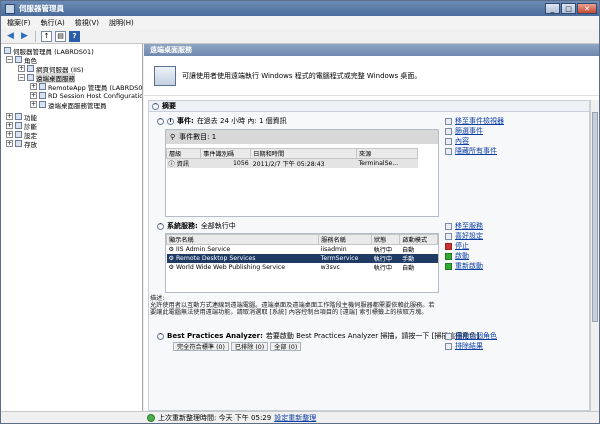  What do you see at coordinates (121, 23) in the screenshot?
I see `menu-help: 說明(H)` at bounding box center [121, 23].